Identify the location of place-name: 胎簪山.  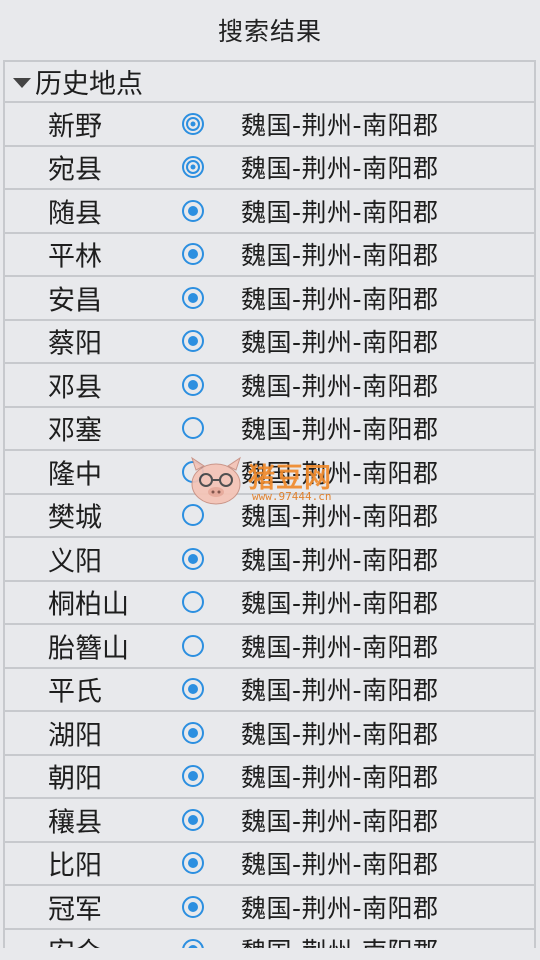
(88, 649).